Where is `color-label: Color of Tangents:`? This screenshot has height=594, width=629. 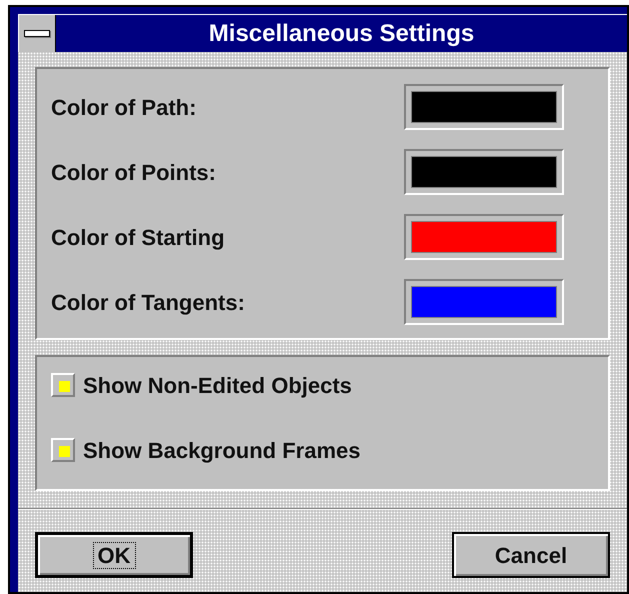 color-label: Color of Tangents: is located at coordinates (148, 302).